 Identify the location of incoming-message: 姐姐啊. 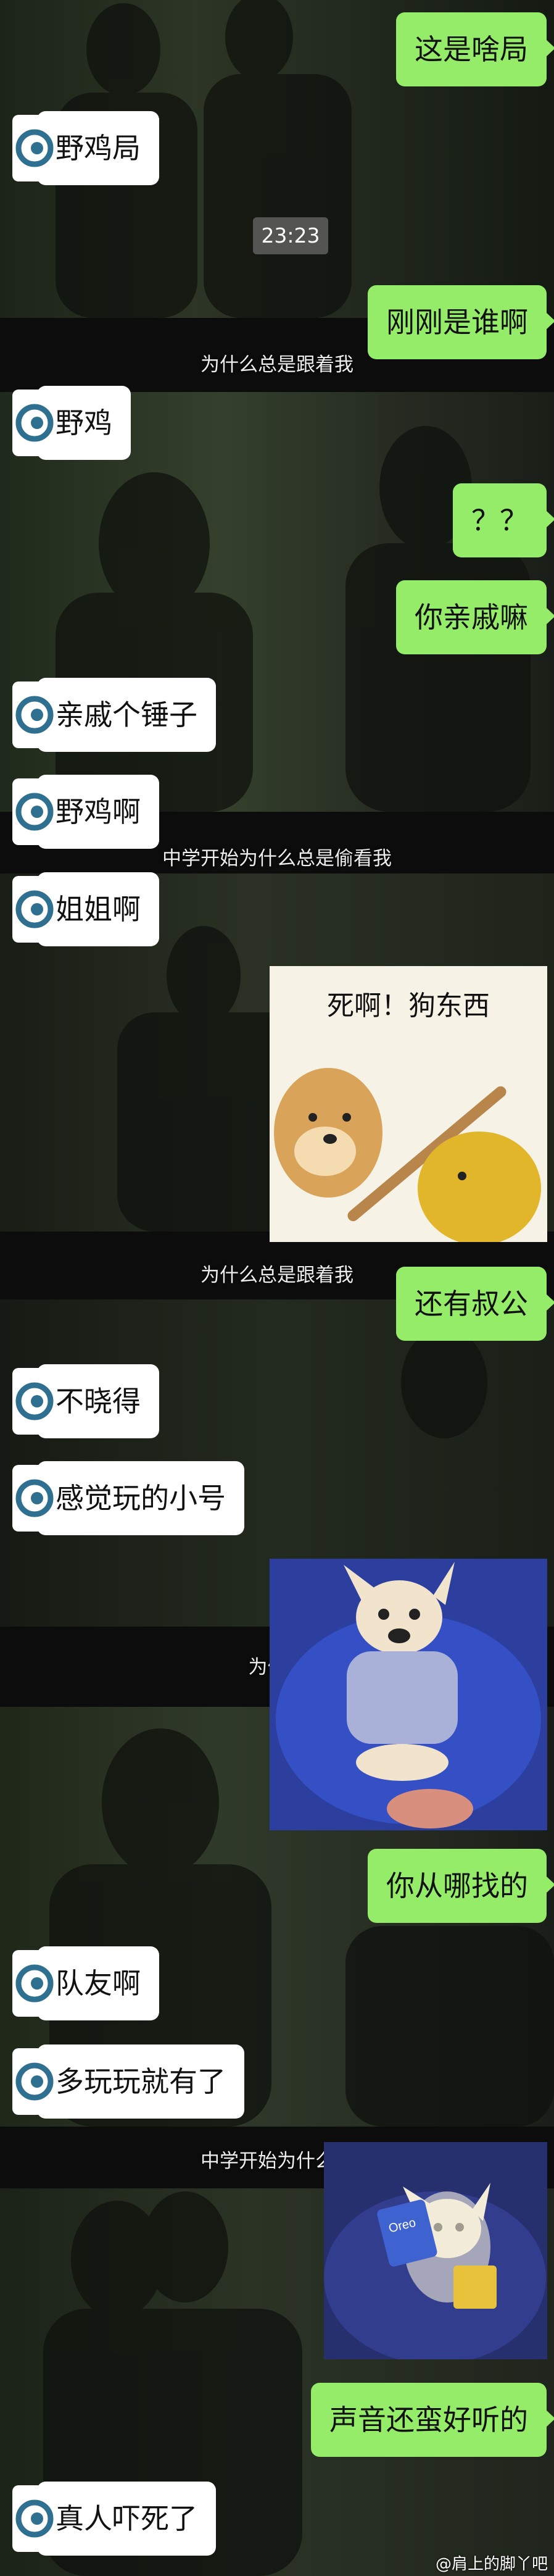
(85, 909).